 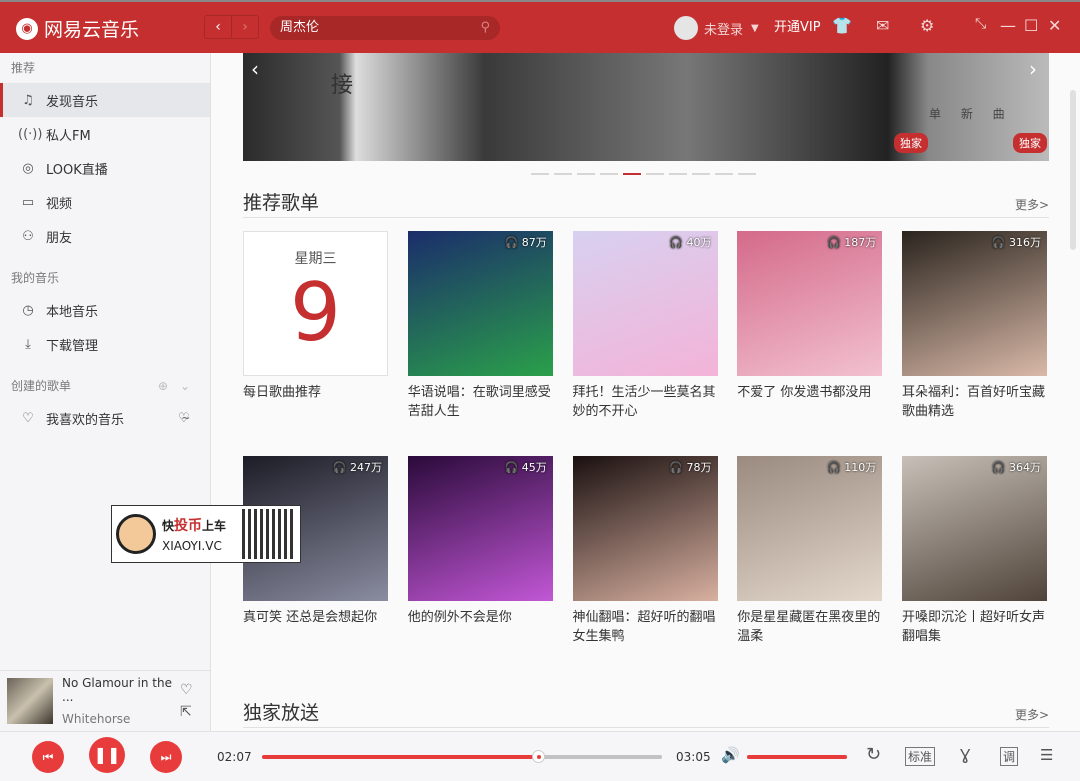 What do you see at coordinates (281, 713) in the screenshot?
I see `section-title: 独家放送` at bounding box center [281, 713].